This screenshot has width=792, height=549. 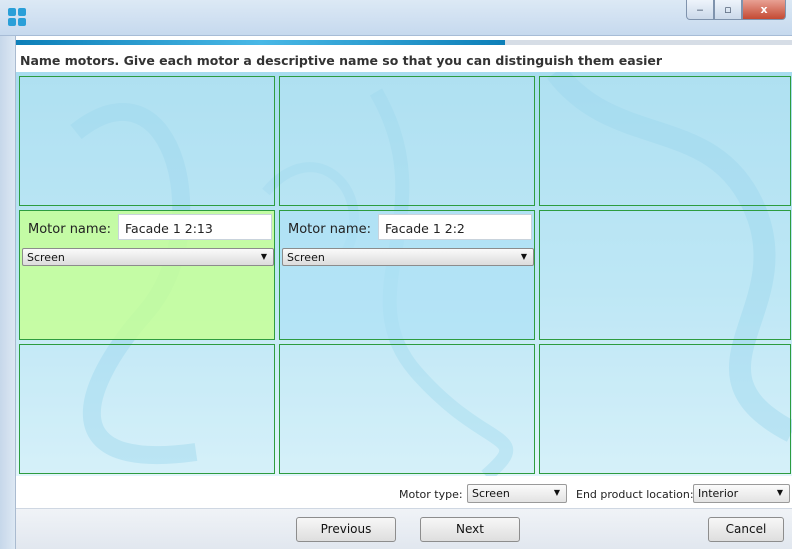 What do you see at coordinates (346, 529) in the screenshot?
I see `previous-button: Previous` at bounding box center [346, 529].